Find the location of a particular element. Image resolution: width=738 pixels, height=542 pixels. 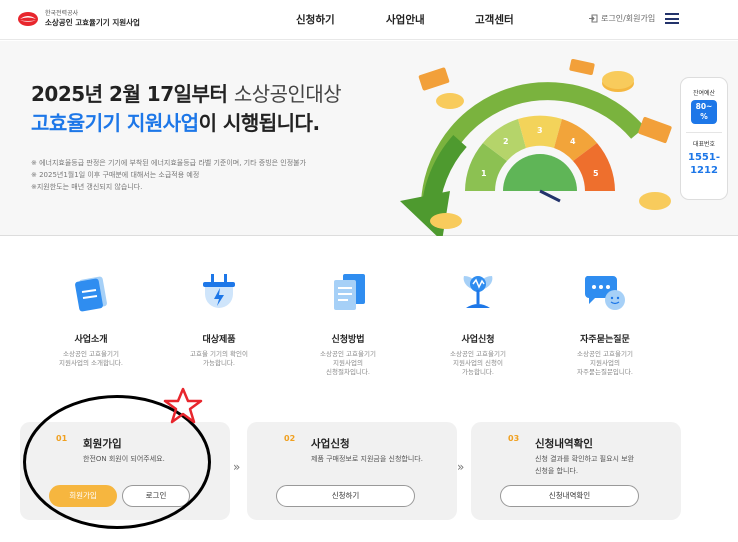

logo-program-name: 소상공인 고효율기기 지원사업 is located at coordinates (92, 23).